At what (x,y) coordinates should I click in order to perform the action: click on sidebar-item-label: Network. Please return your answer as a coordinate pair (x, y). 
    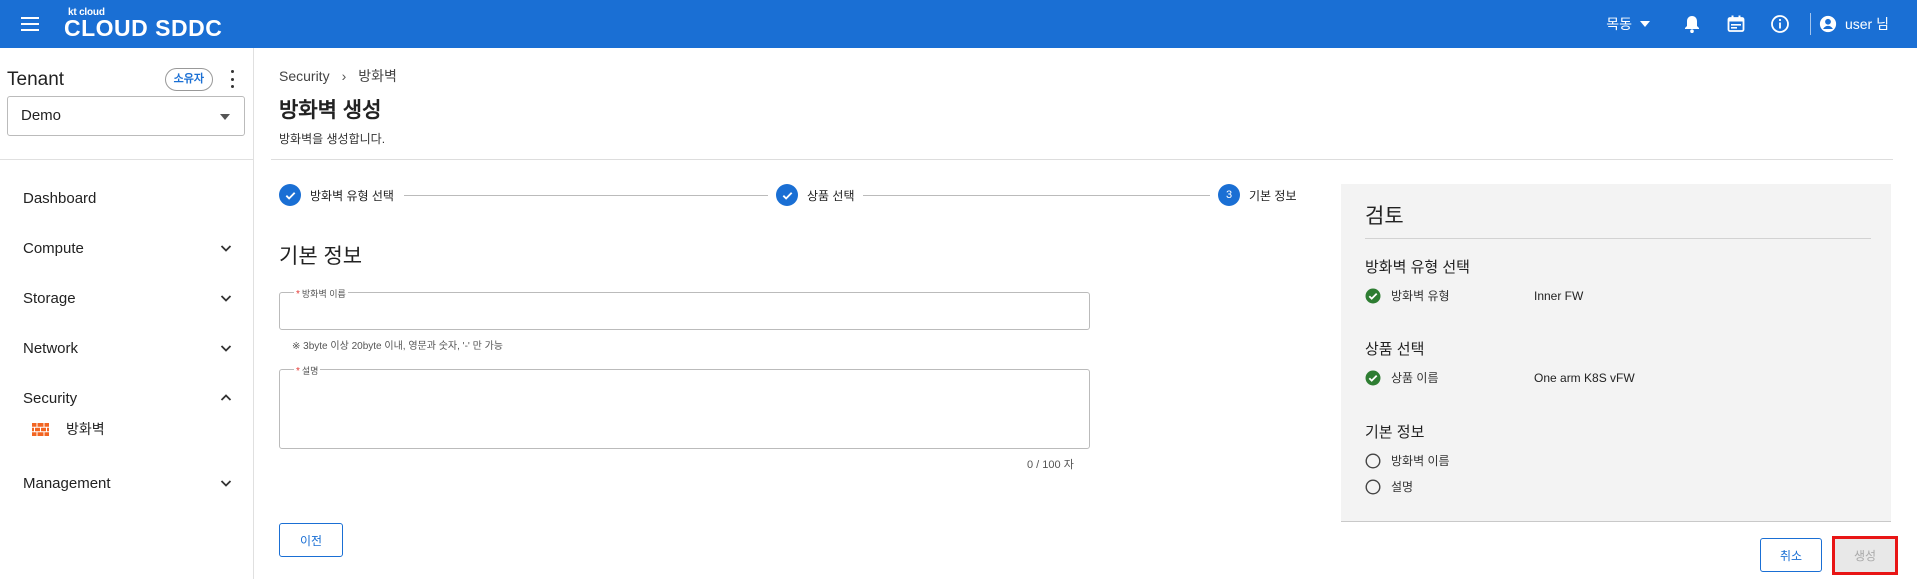
    Looking at the image, I should click on (51, 348).